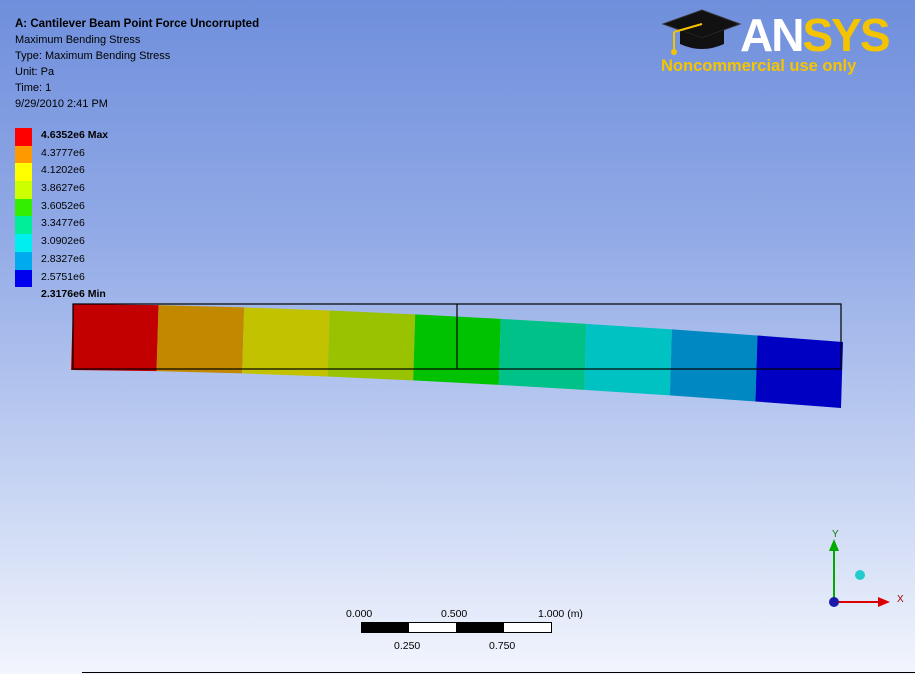  I want to click on x-axis-label: X, so click(900, 599).